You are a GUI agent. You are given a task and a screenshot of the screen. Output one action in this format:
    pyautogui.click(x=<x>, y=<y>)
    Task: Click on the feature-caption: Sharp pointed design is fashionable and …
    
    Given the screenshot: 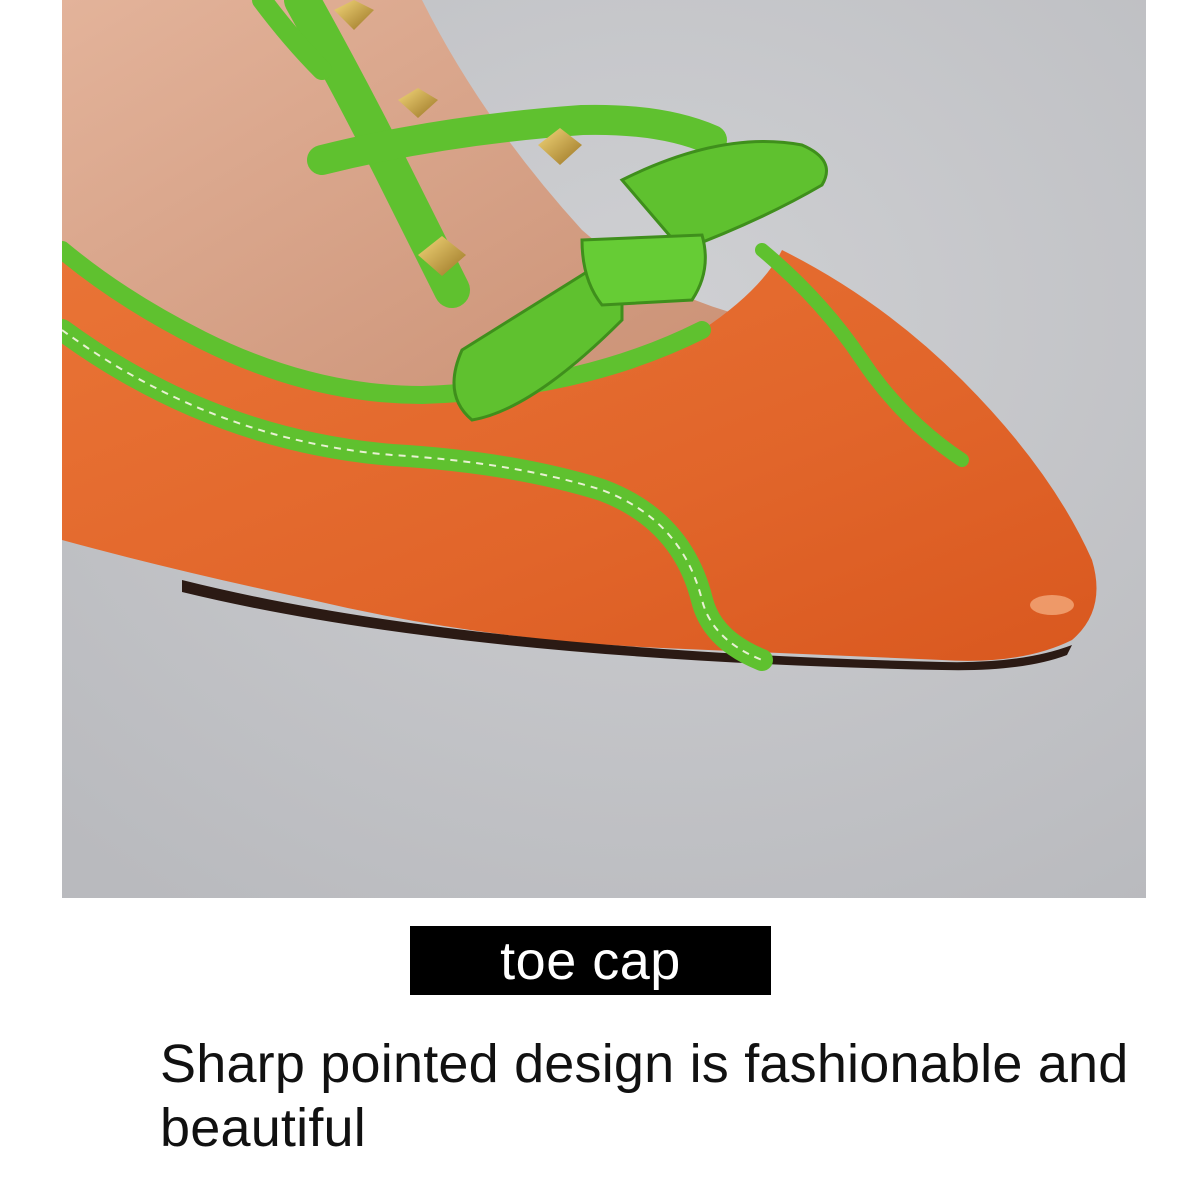 What is the action you would take?
    pyautogui.click(x=644, y=1096)
    